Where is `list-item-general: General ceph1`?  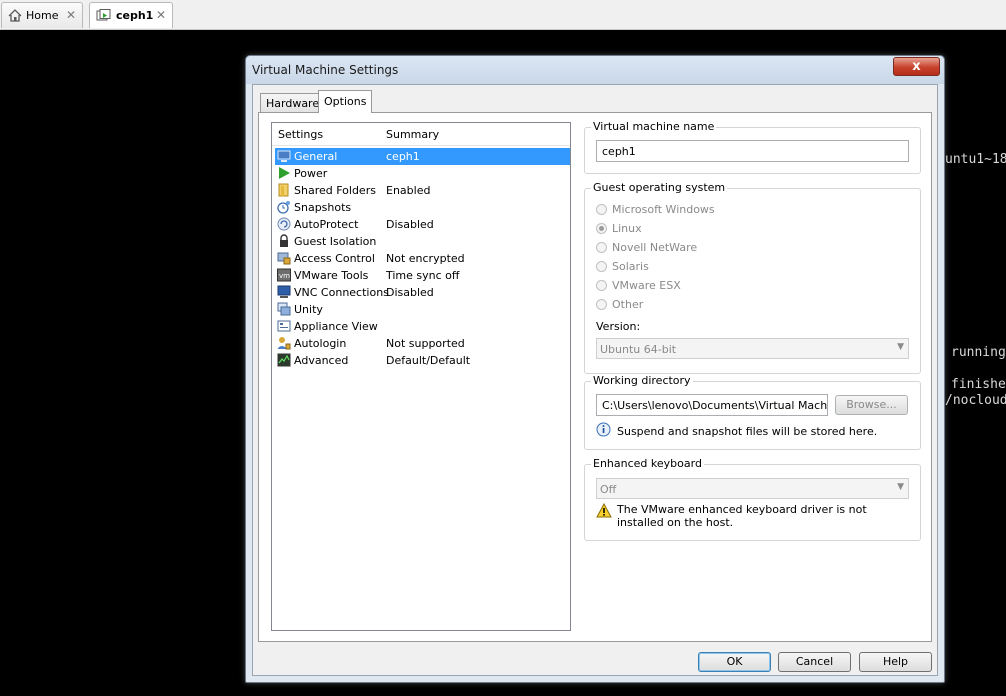
list-item-general: General ceph1 is located at coordinates (422, 156).